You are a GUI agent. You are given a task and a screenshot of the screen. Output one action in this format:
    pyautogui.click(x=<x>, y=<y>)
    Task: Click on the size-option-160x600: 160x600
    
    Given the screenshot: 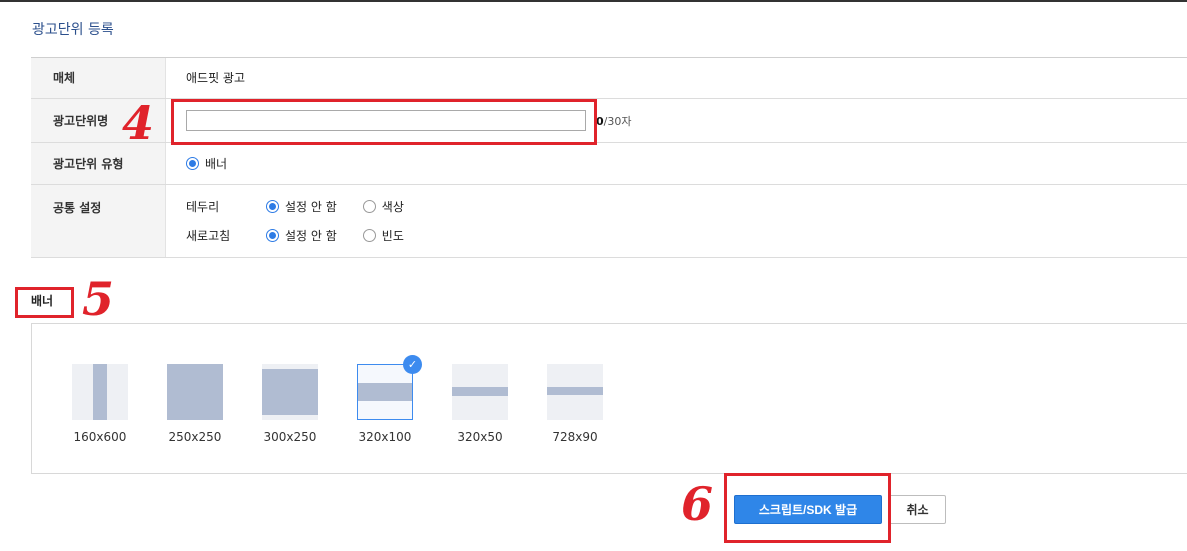 What is the action you would take?
    pyautogui.click(x=100, y=404)
    